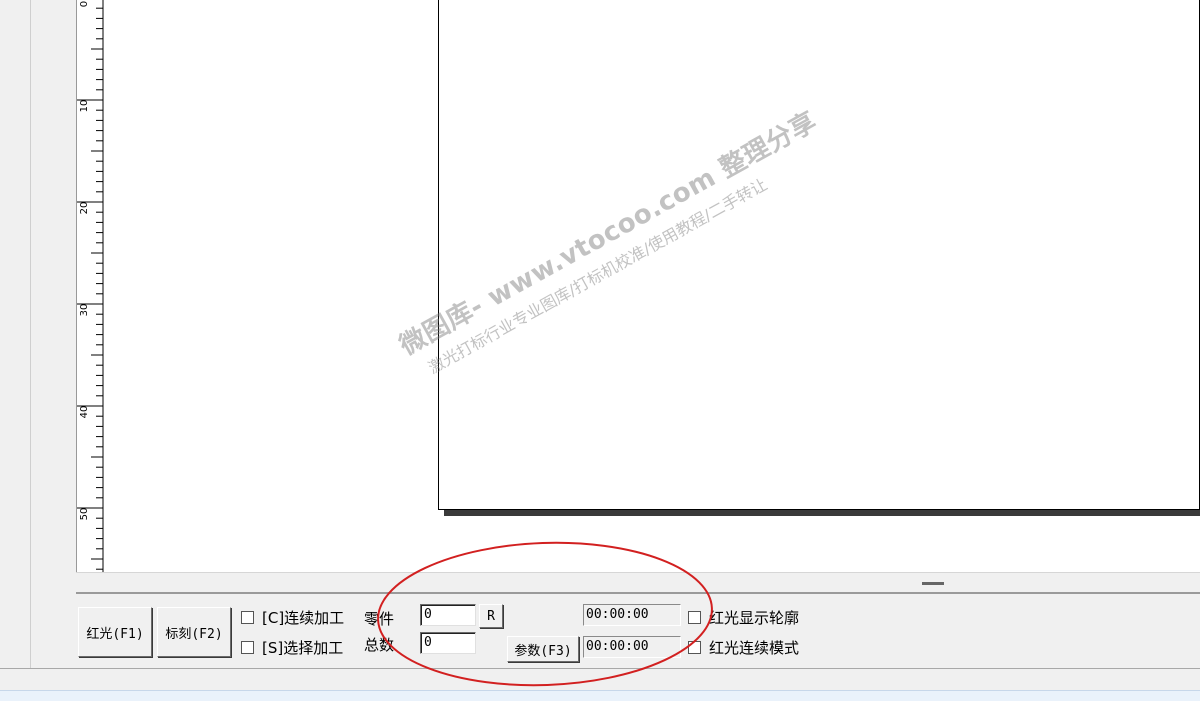  What do you see at coordinates (600, 695) in the screenshot?
I see `taskbar-strip` at bounding box center [600, 695].